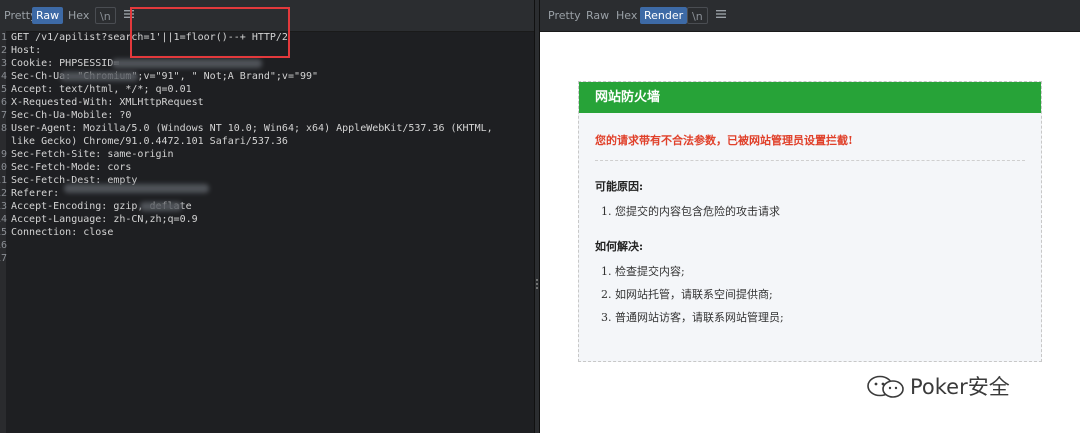  I want to click on request-line-text: Sec-Fetch-Site: same-origin, so click(92, 154).